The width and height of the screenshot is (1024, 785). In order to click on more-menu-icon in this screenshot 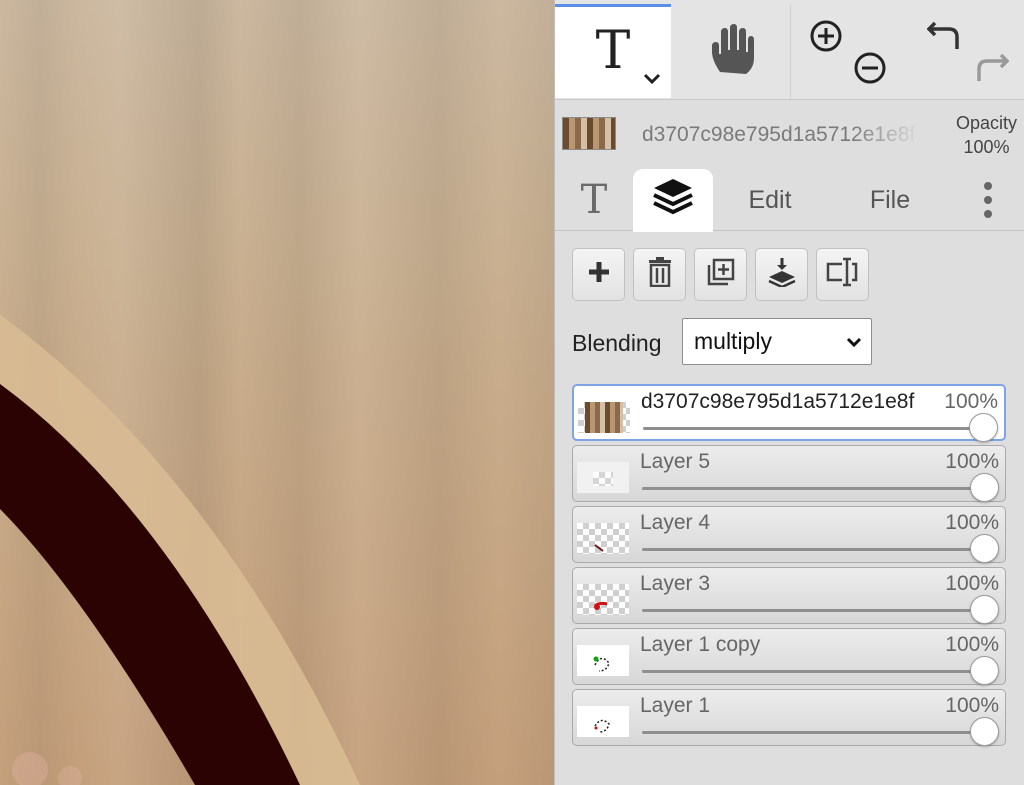, I will do `click(988, 200)`.